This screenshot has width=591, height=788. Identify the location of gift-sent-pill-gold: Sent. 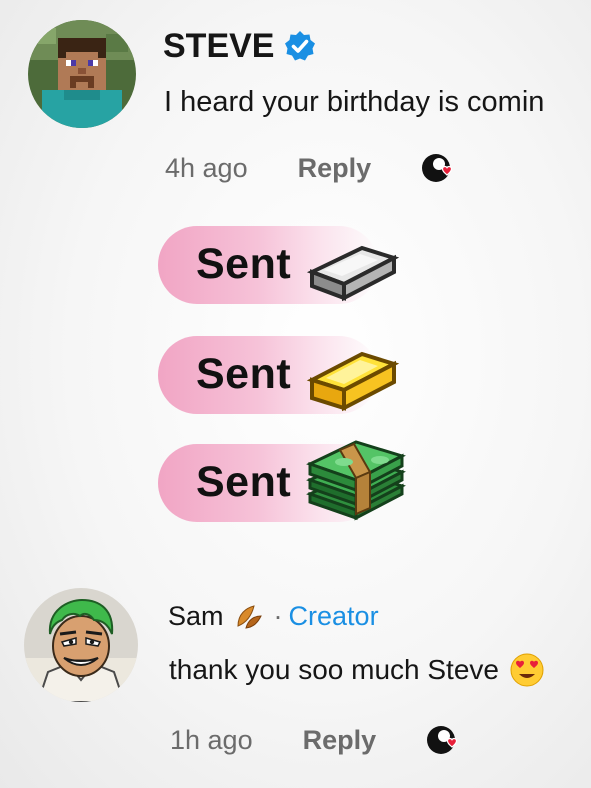
(283, 375).